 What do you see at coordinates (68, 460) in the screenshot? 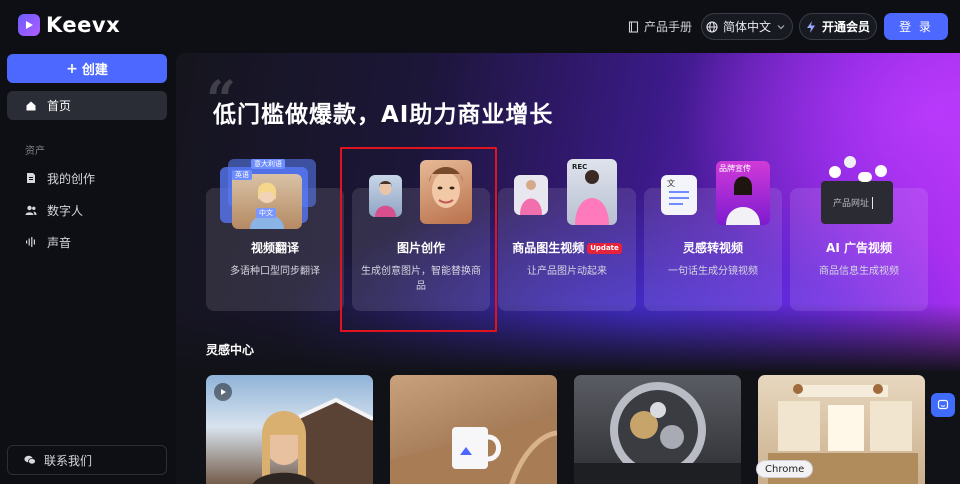
I see `contact-label: 联系我们` at bounding box center [68, 460].